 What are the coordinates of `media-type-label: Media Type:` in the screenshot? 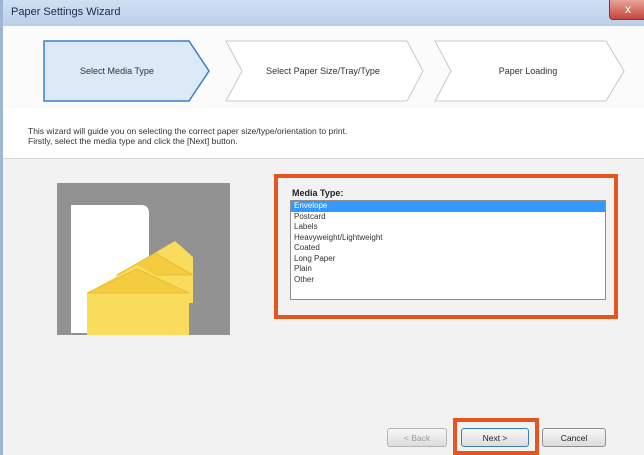 It's located at (318, 193).